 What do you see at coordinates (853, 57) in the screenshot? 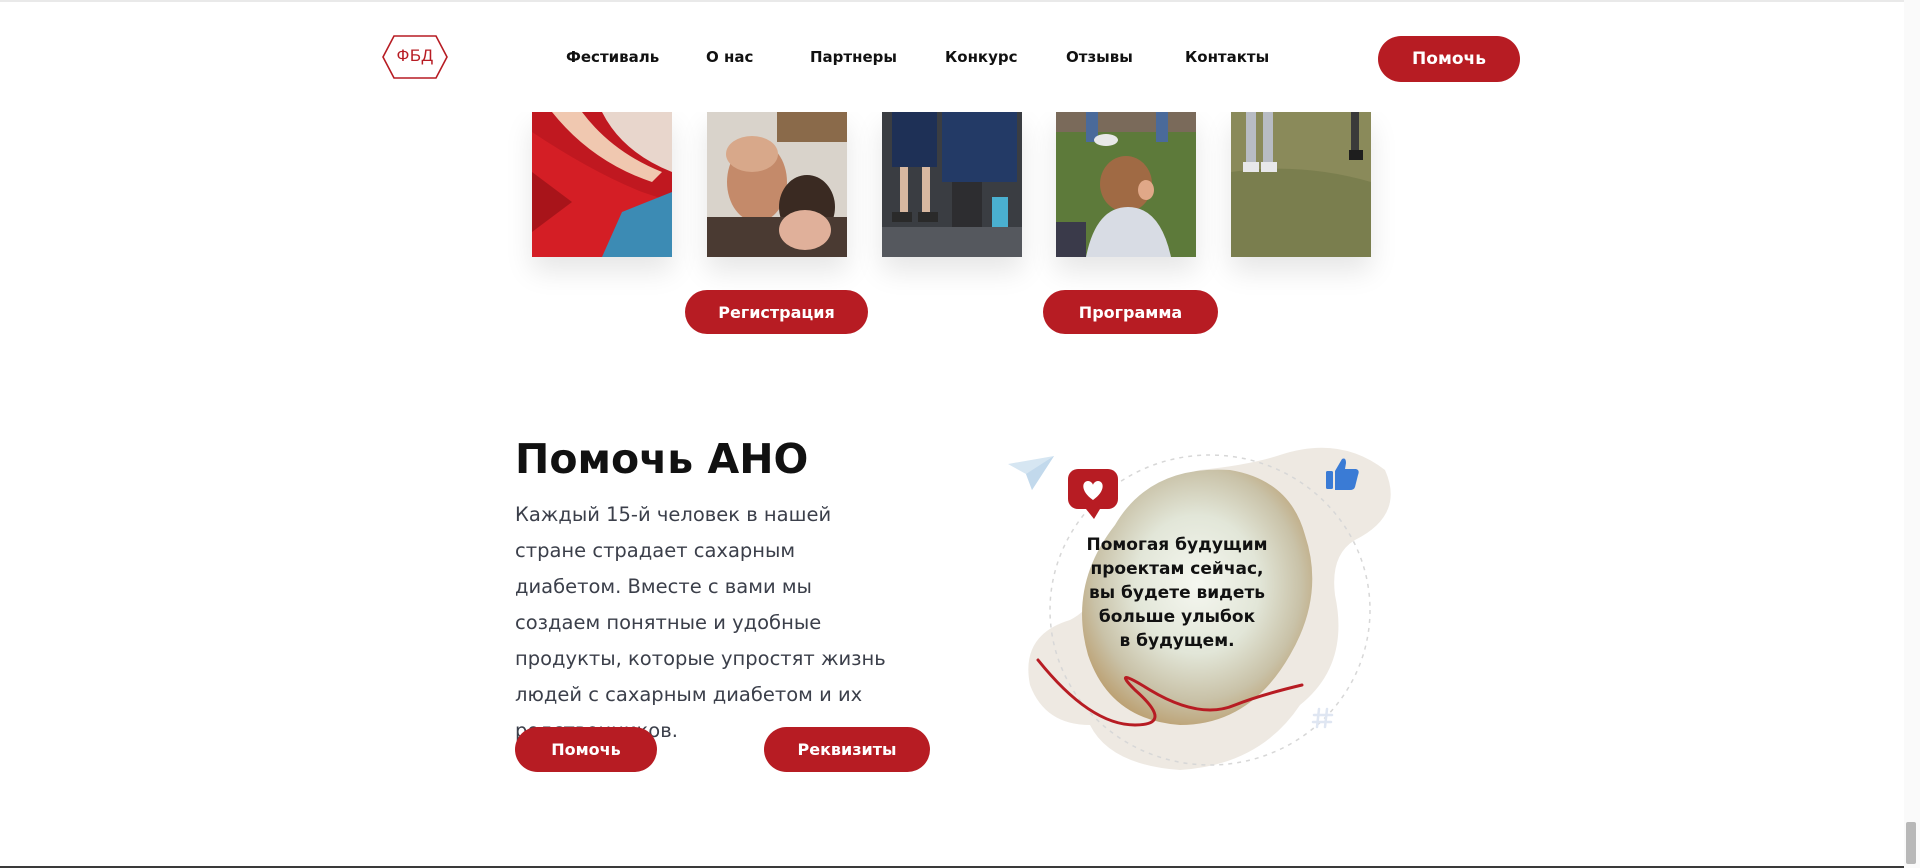
I see `nav-item-partners: Партнеры` at bounding box center [853, 57].